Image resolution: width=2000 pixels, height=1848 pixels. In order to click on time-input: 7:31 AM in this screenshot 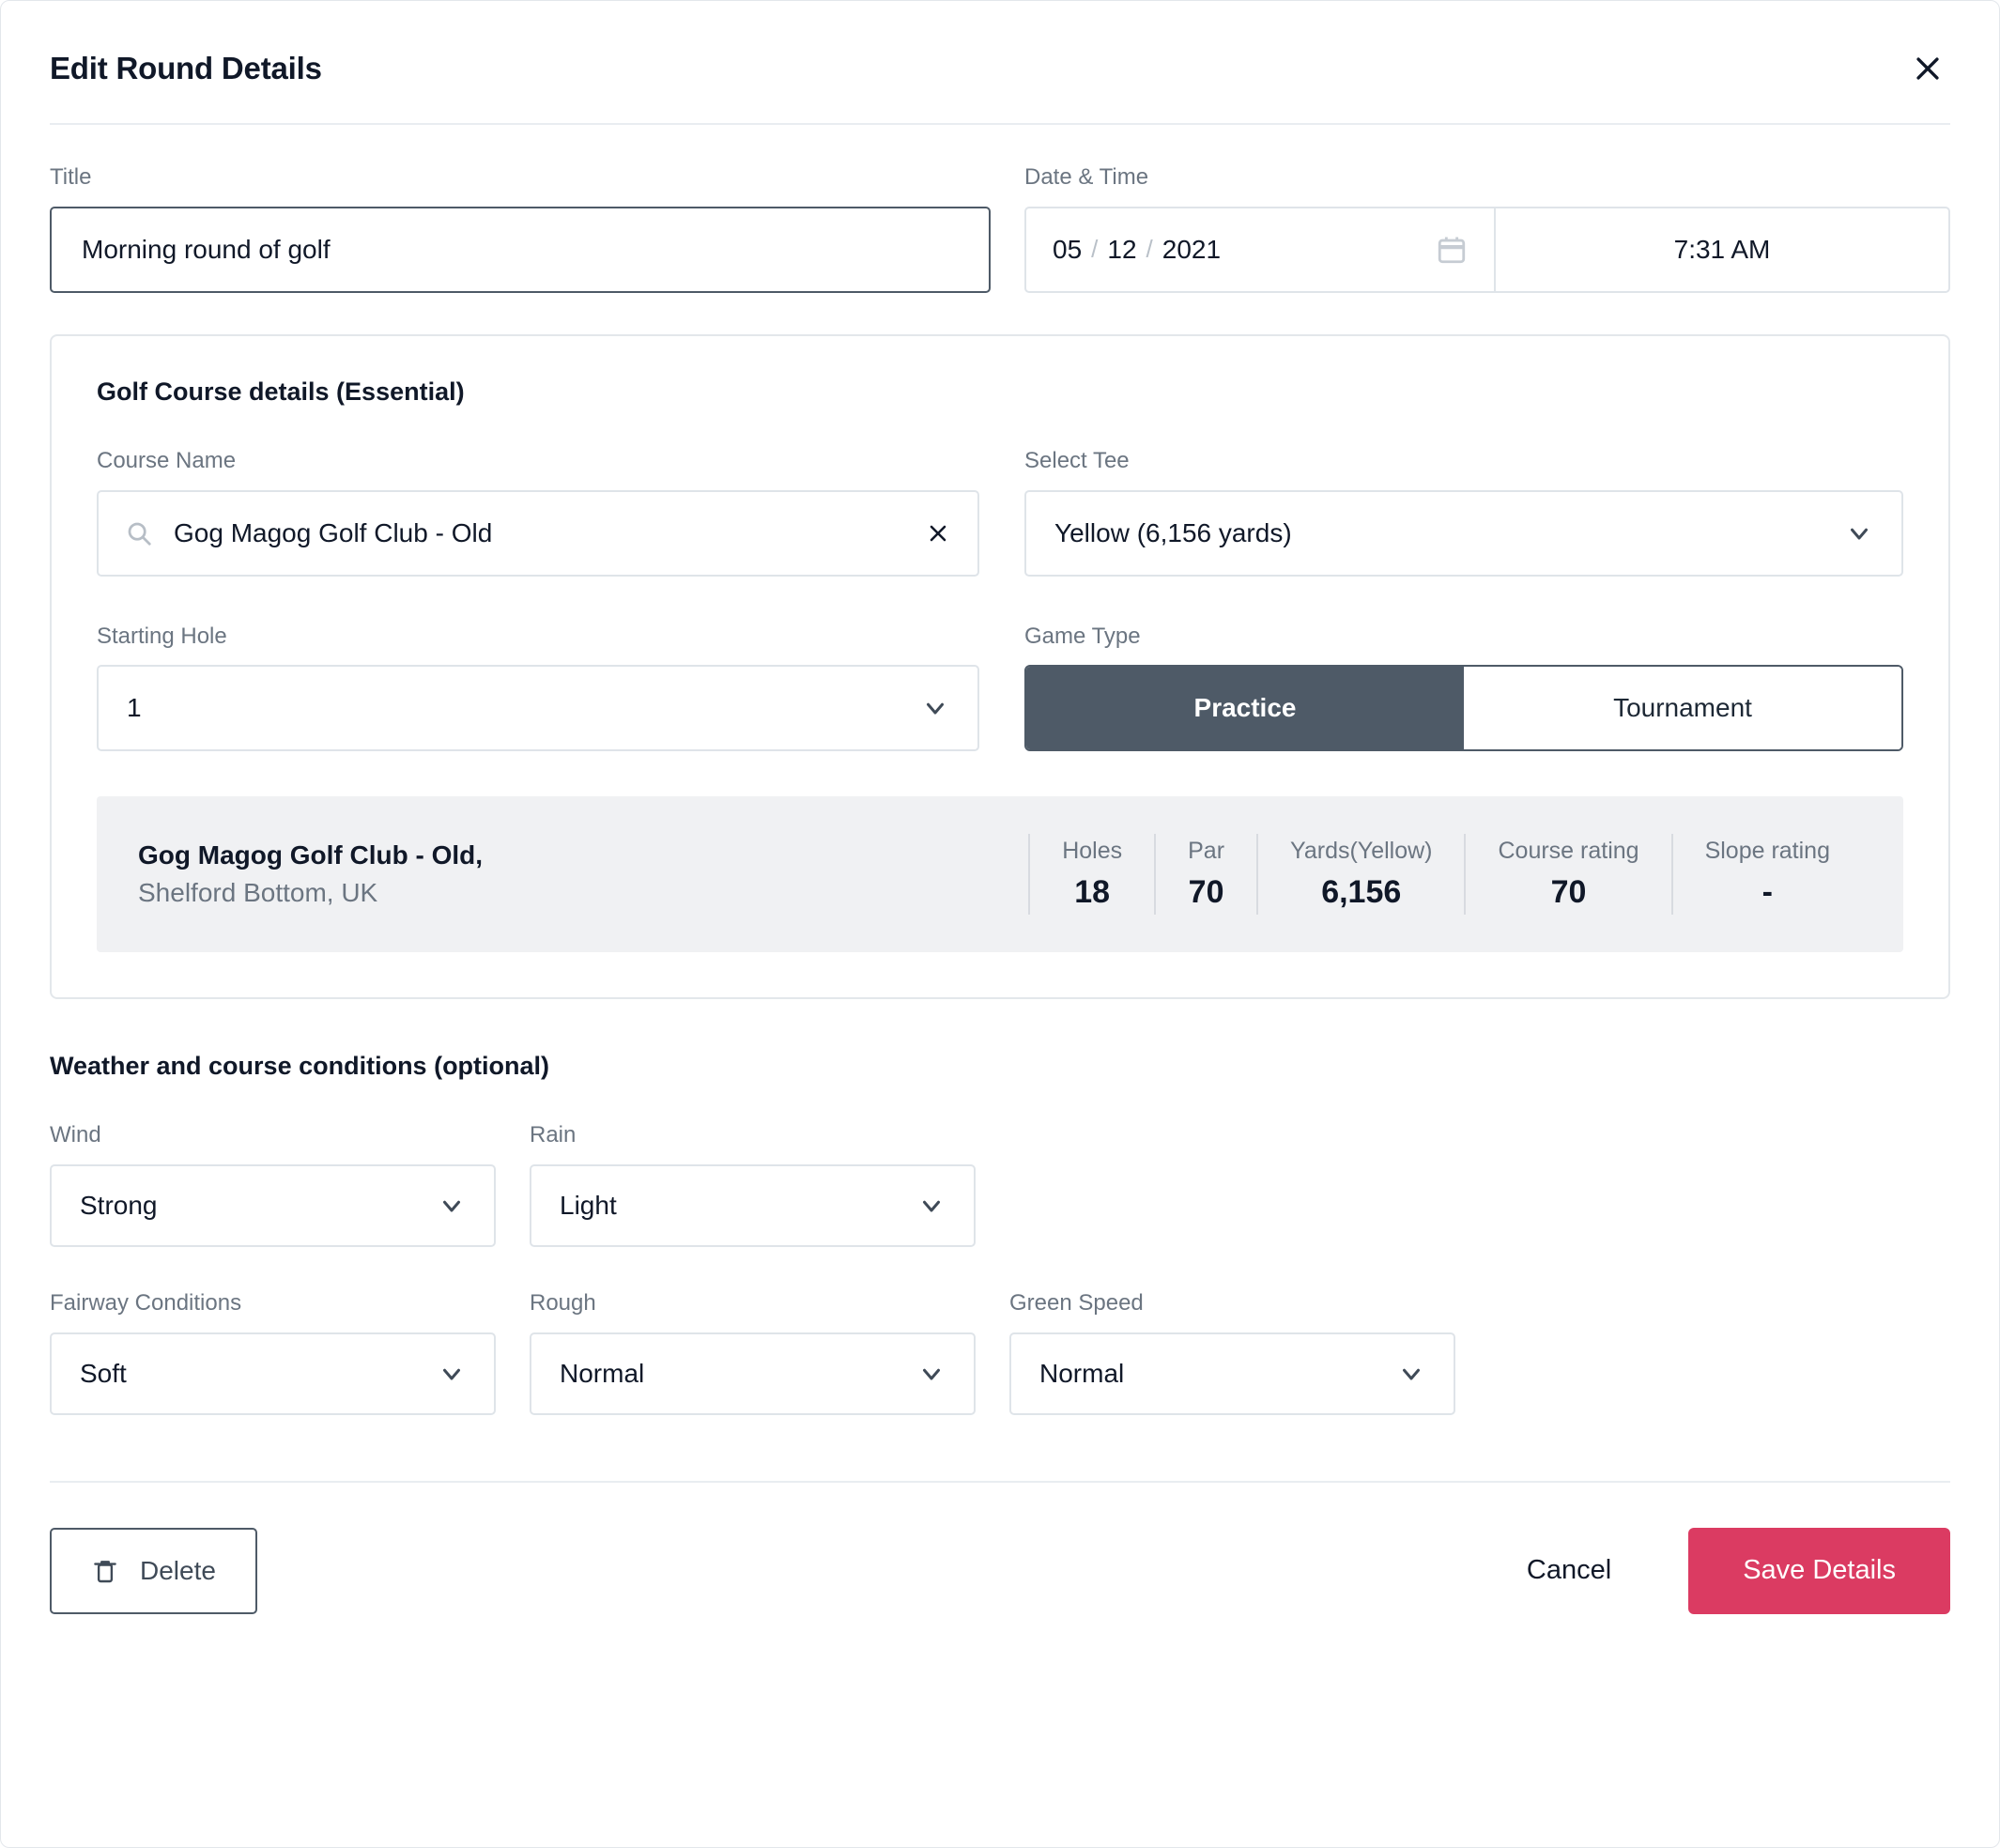, I will do `click(1722, 249)`.